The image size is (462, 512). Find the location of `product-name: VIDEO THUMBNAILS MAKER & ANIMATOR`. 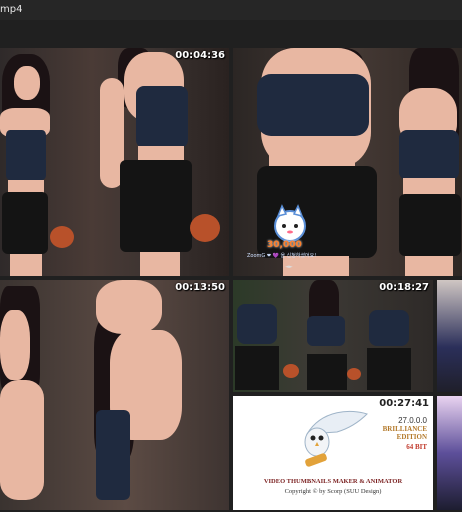

product-name: VIDEO THUMBNAILS MAKER & ANIMATOR is located at coordinates (333, 481).